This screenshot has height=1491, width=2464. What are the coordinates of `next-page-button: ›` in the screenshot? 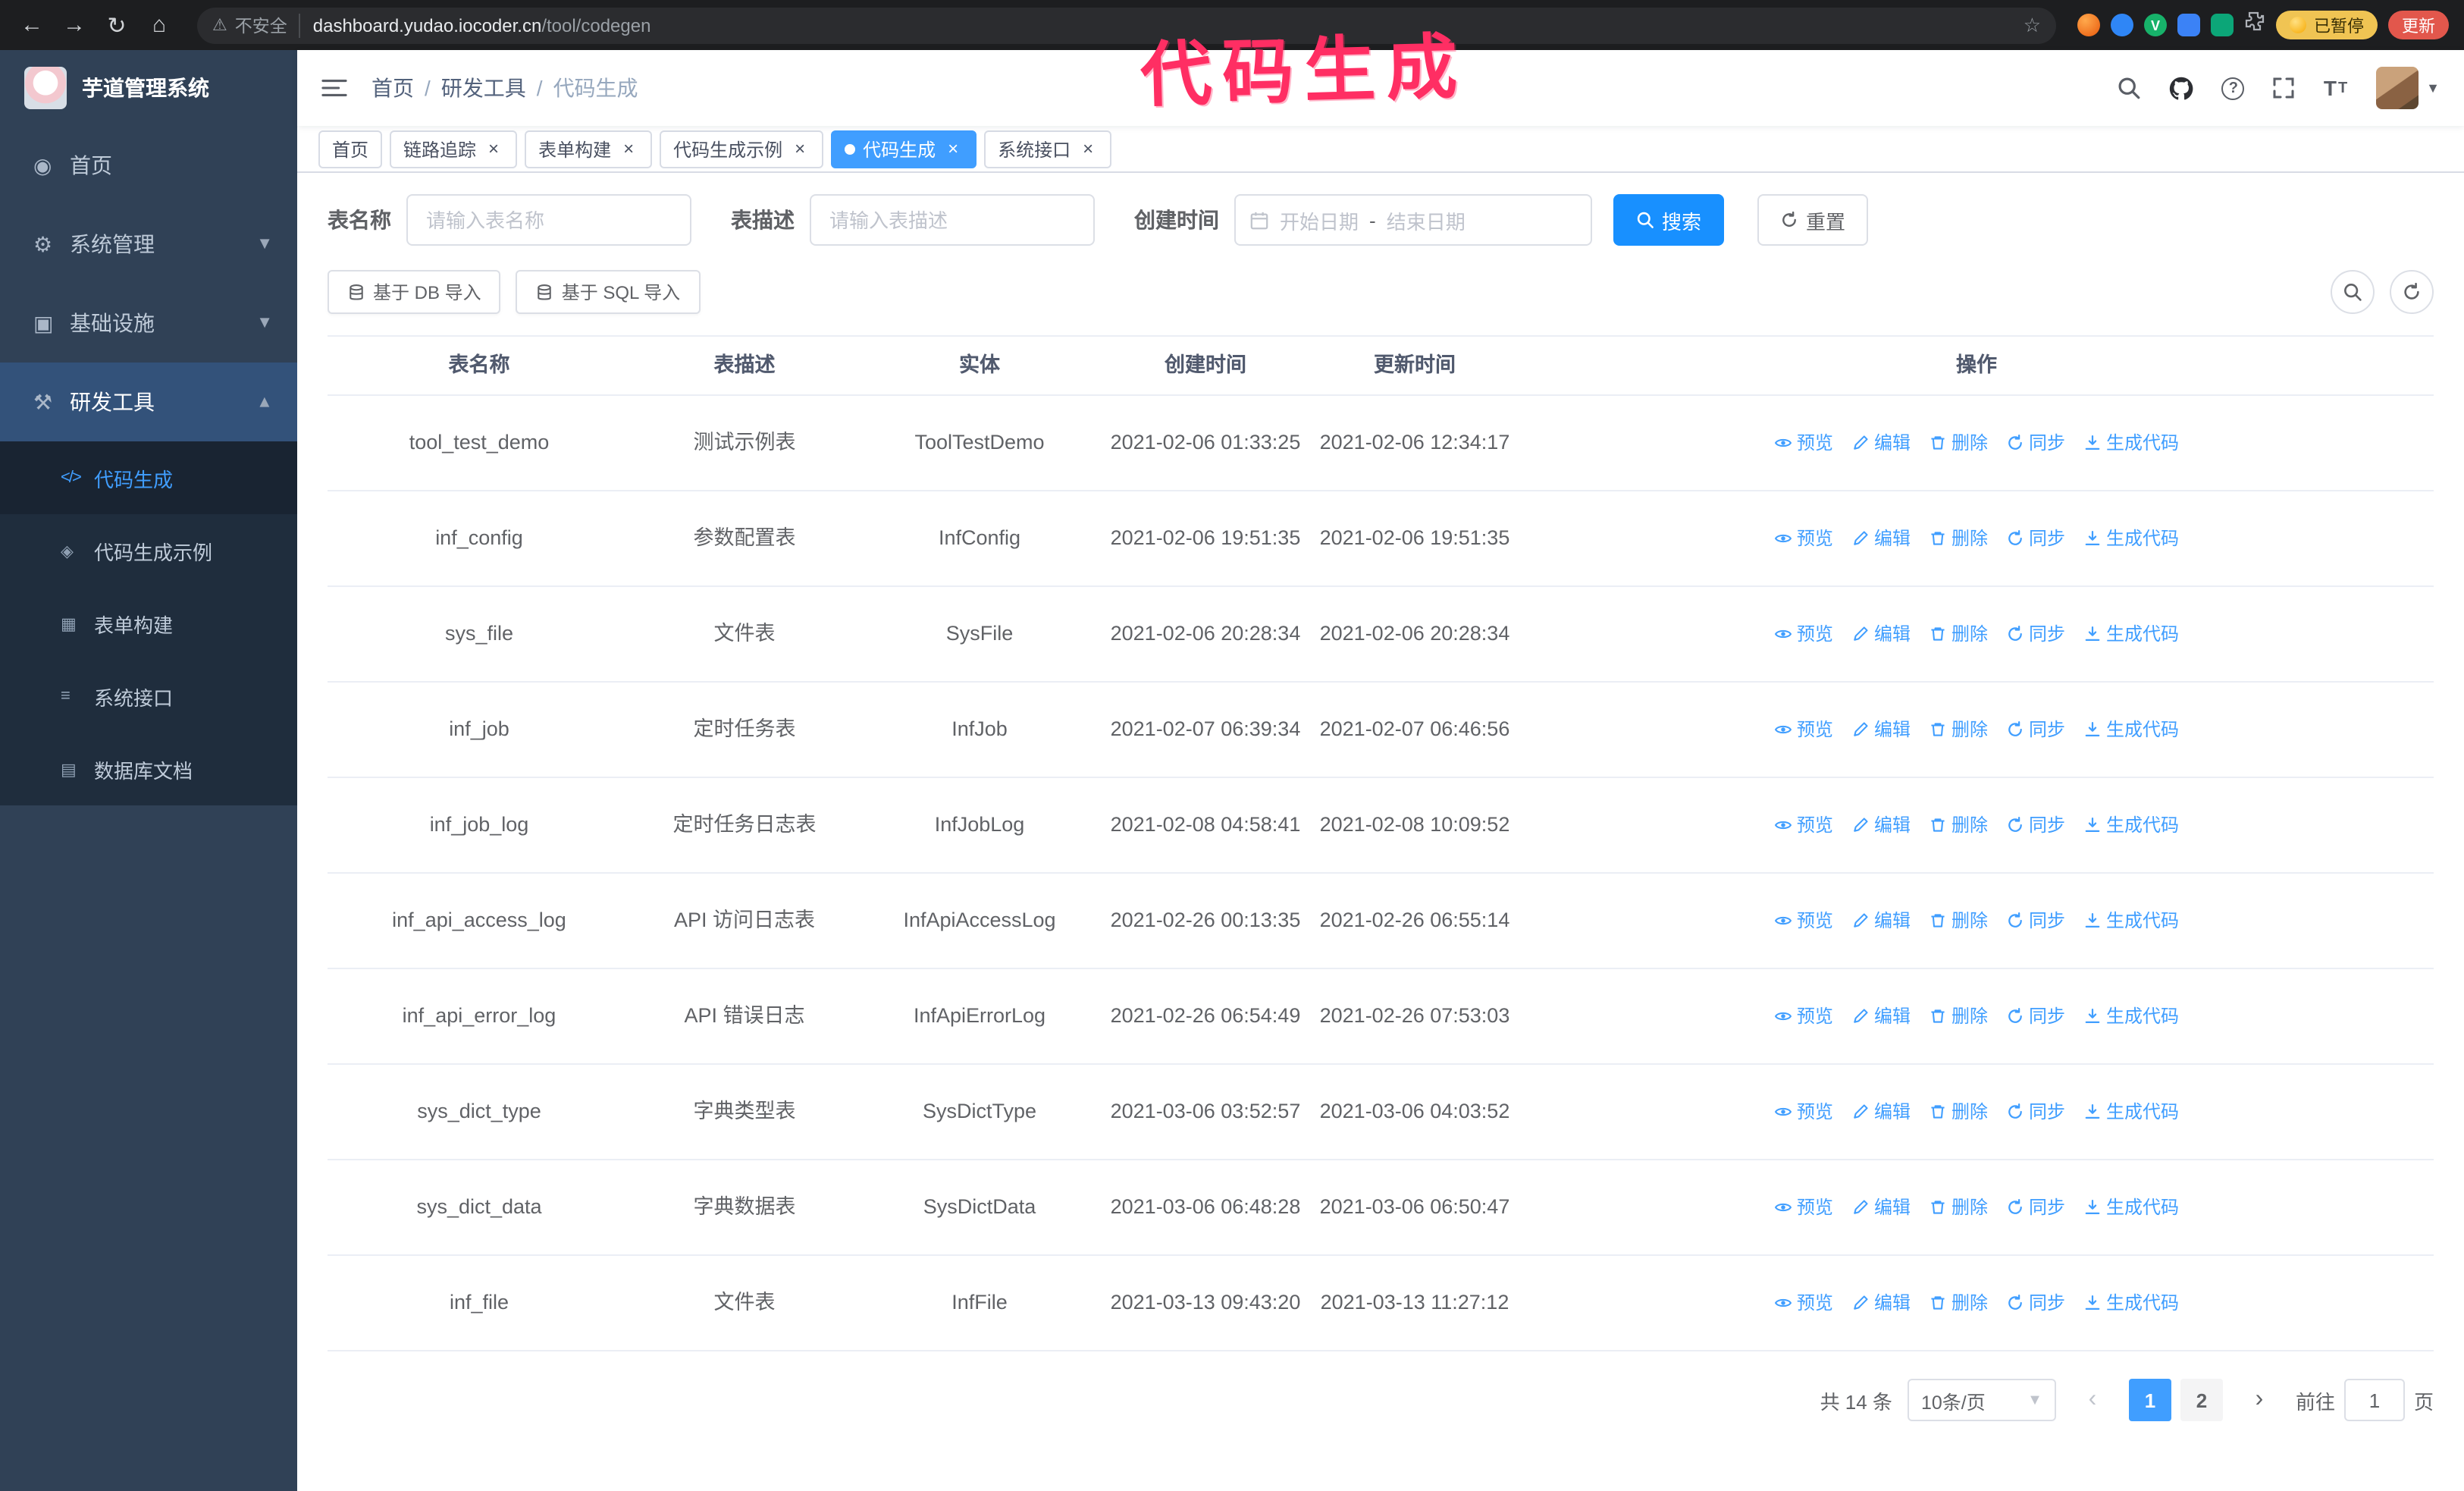 It's located at (2260, 1400).